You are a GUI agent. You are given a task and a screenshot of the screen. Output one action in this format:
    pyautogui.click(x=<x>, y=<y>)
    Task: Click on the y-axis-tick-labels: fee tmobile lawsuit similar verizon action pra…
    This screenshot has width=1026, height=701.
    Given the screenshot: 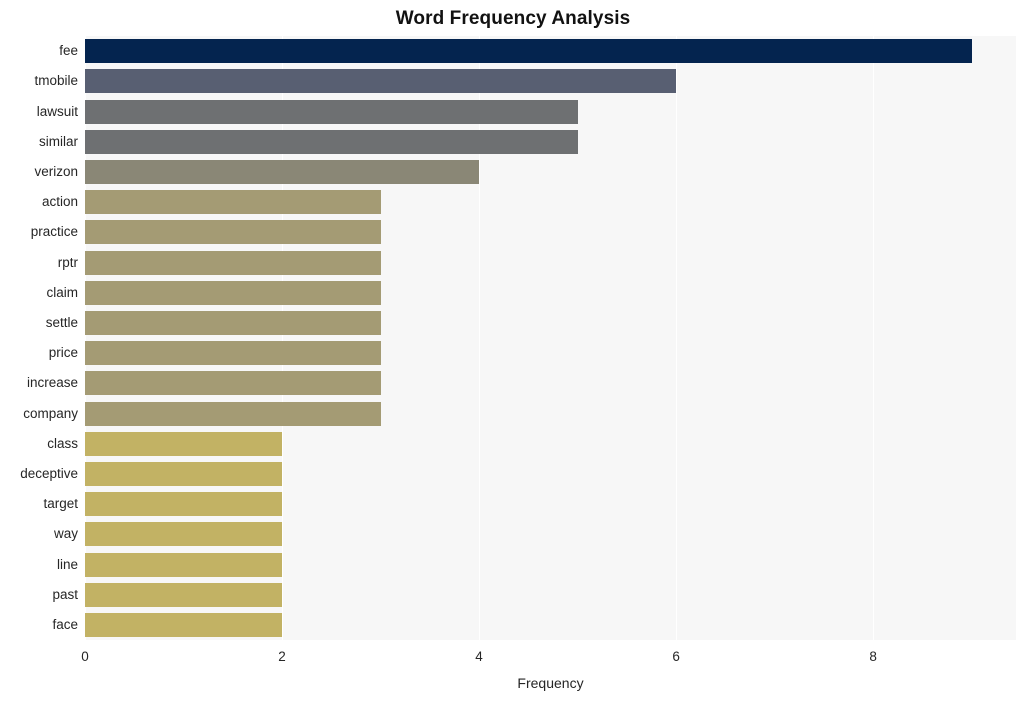 What is the action you would take?
    pyautogui.click(x=39, y=338)
    